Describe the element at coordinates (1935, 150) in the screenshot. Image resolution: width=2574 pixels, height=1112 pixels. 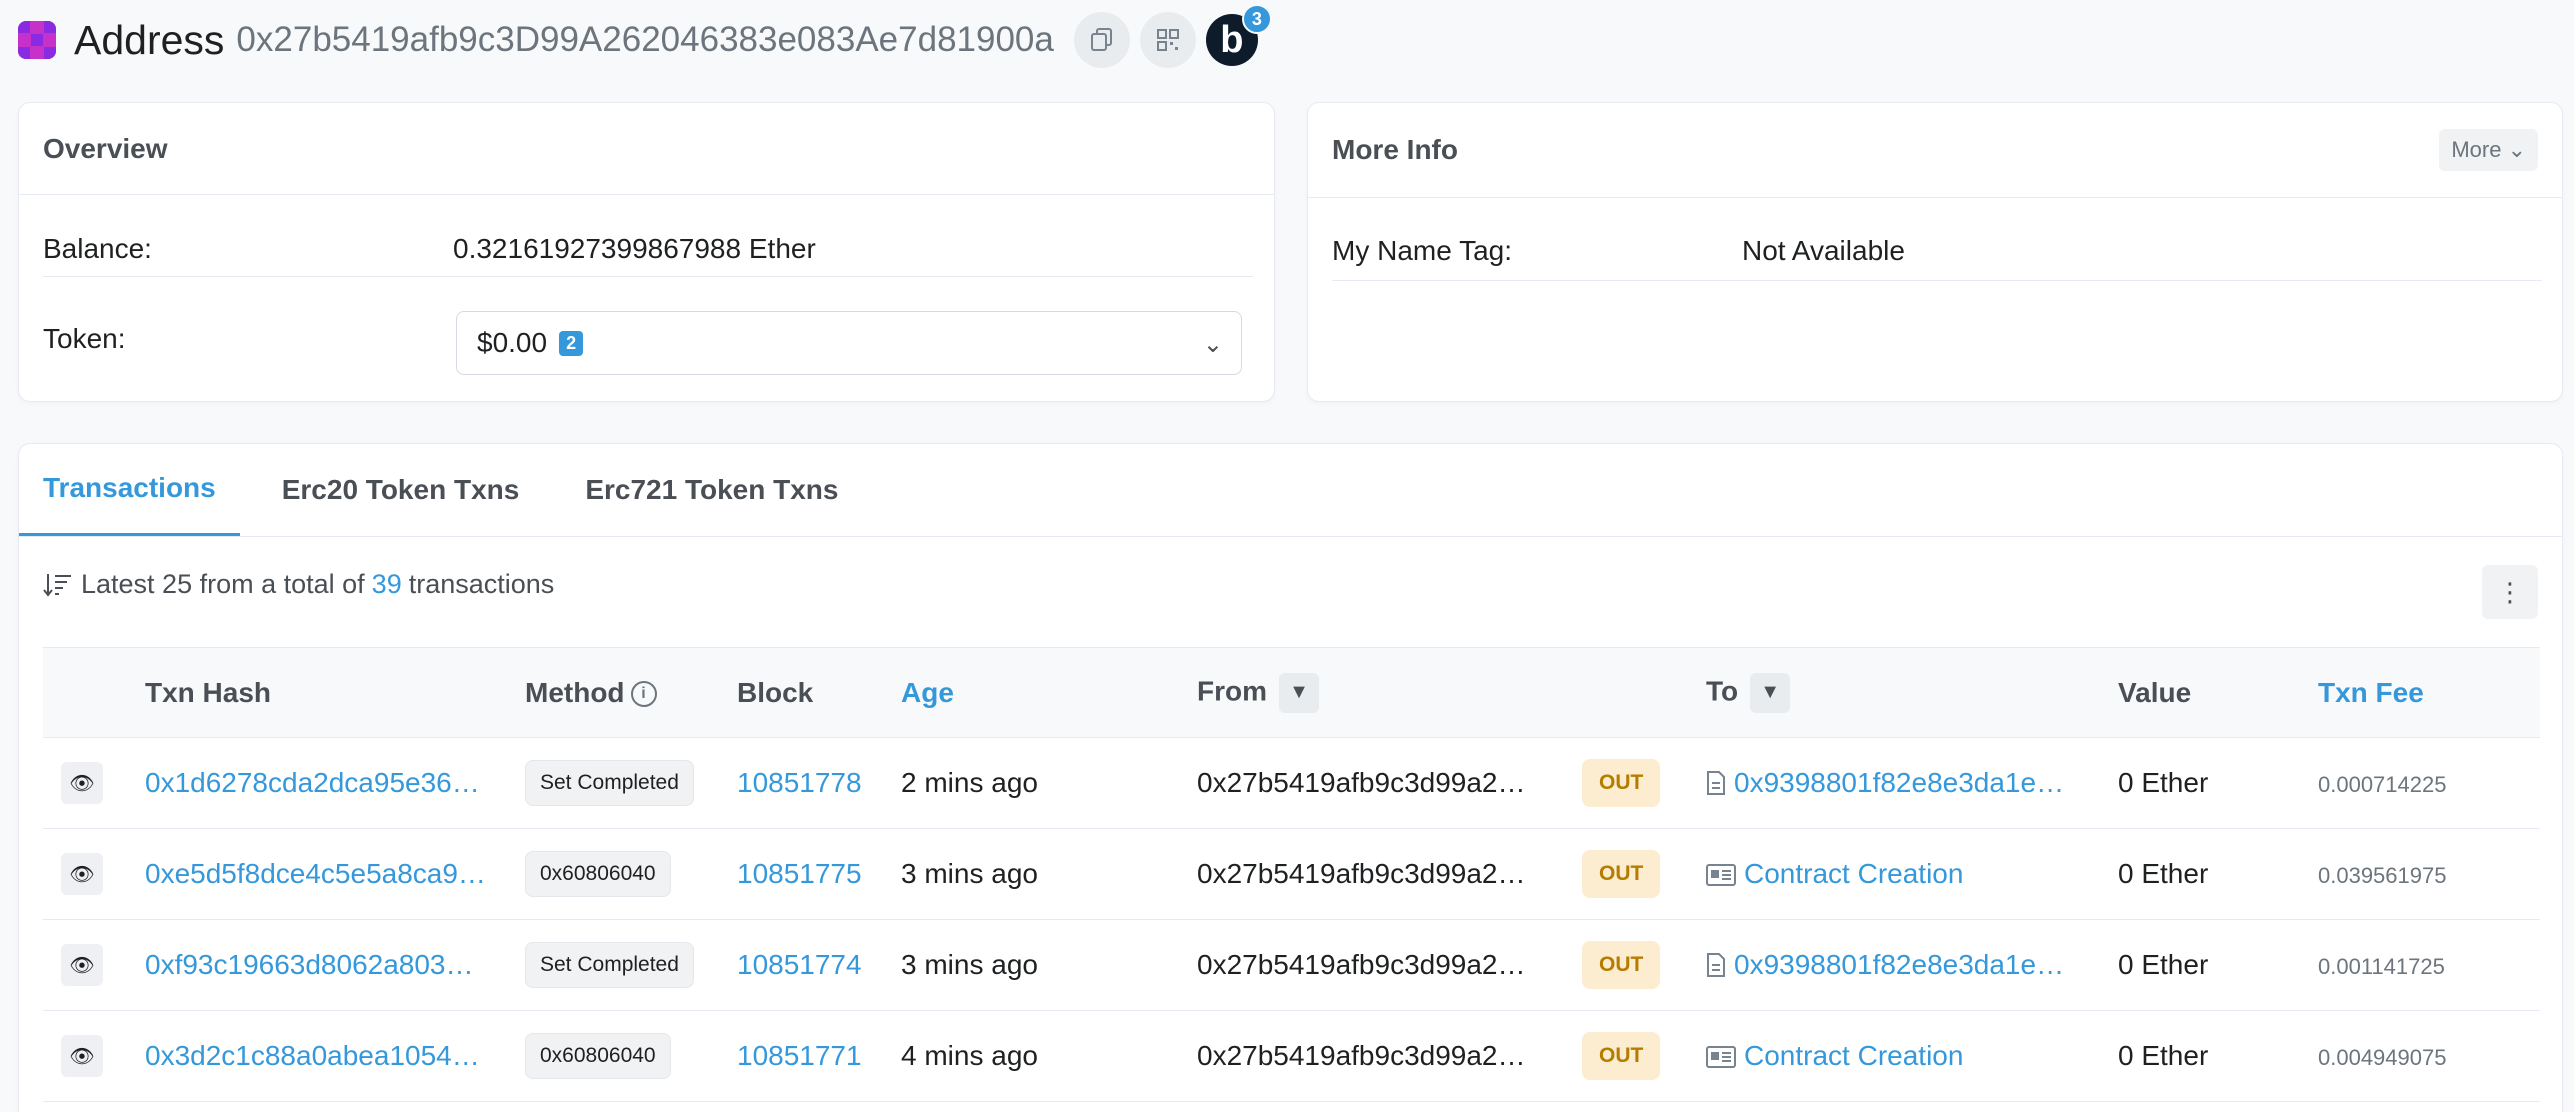
I see `more-info-title: More Info` at that location.